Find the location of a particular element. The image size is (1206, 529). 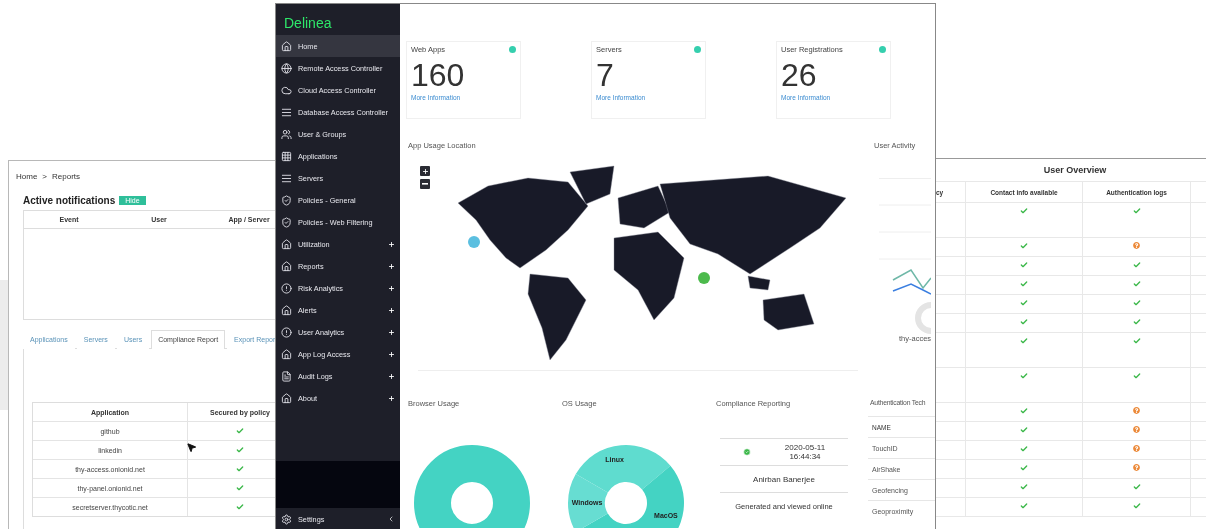

report-user: Anirban Banerjee is located at coordinates (784, 479).